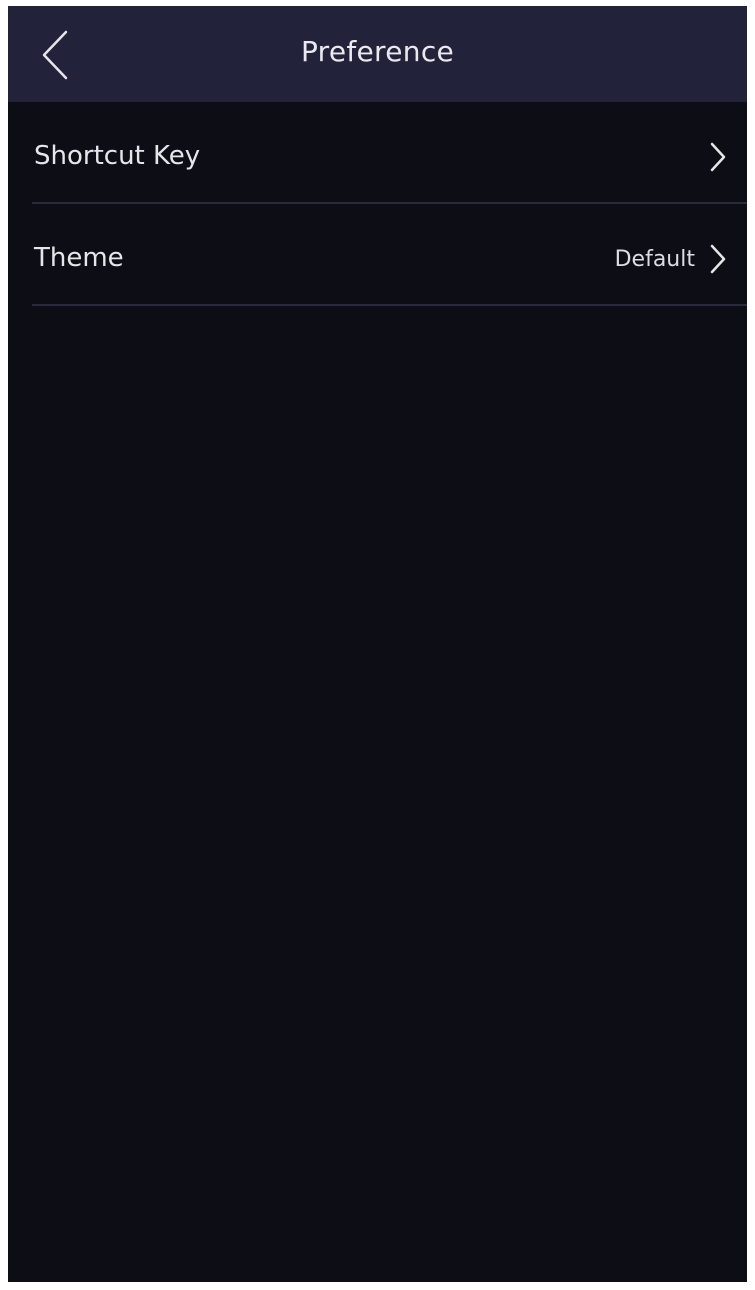  I want to click on theme-value: Default, so click(654, 259).